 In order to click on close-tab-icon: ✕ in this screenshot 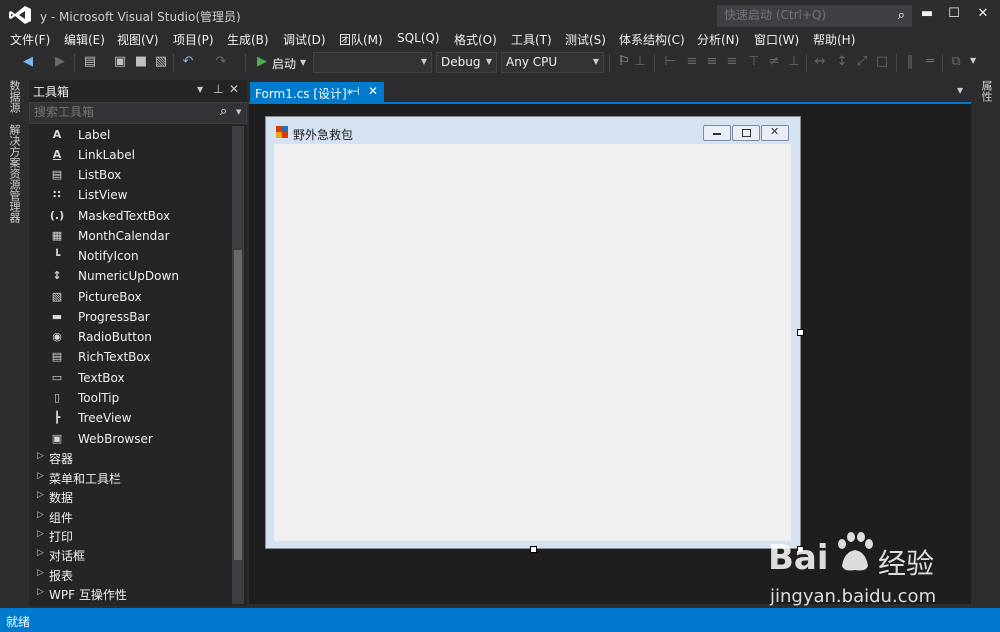, I will do `click(373, 91)`.